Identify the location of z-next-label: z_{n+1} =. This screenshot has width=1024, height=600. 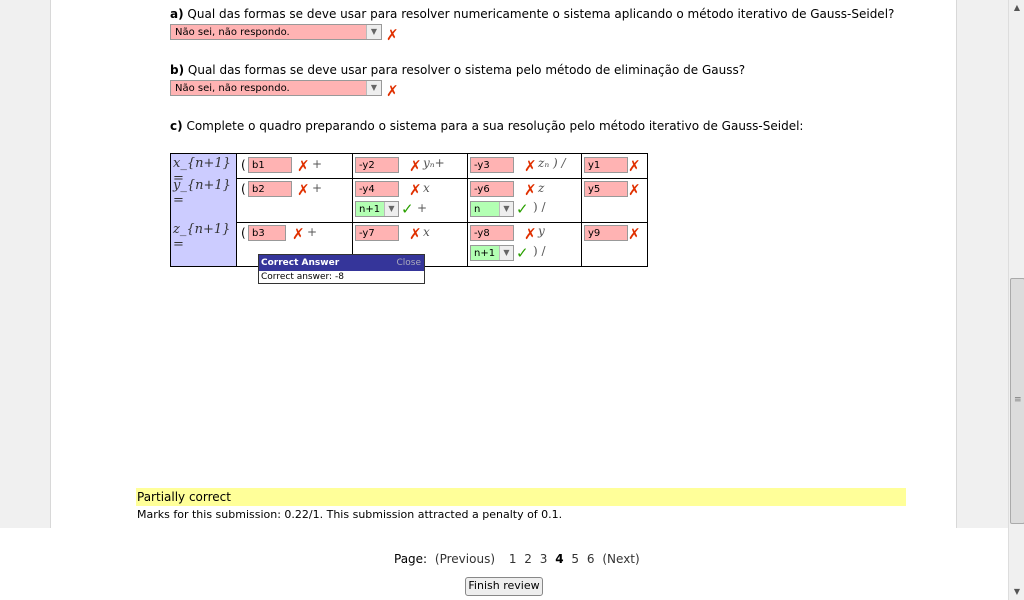
(202, 237).